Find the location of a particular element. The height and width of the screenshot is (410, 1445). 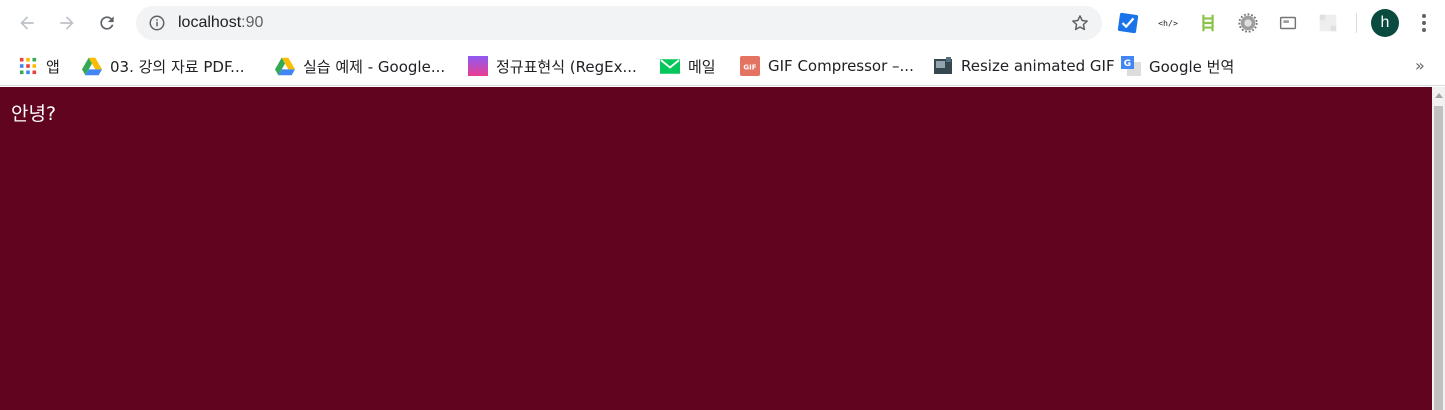

svg-text: <h/> is located at coordinates (1168, 23).